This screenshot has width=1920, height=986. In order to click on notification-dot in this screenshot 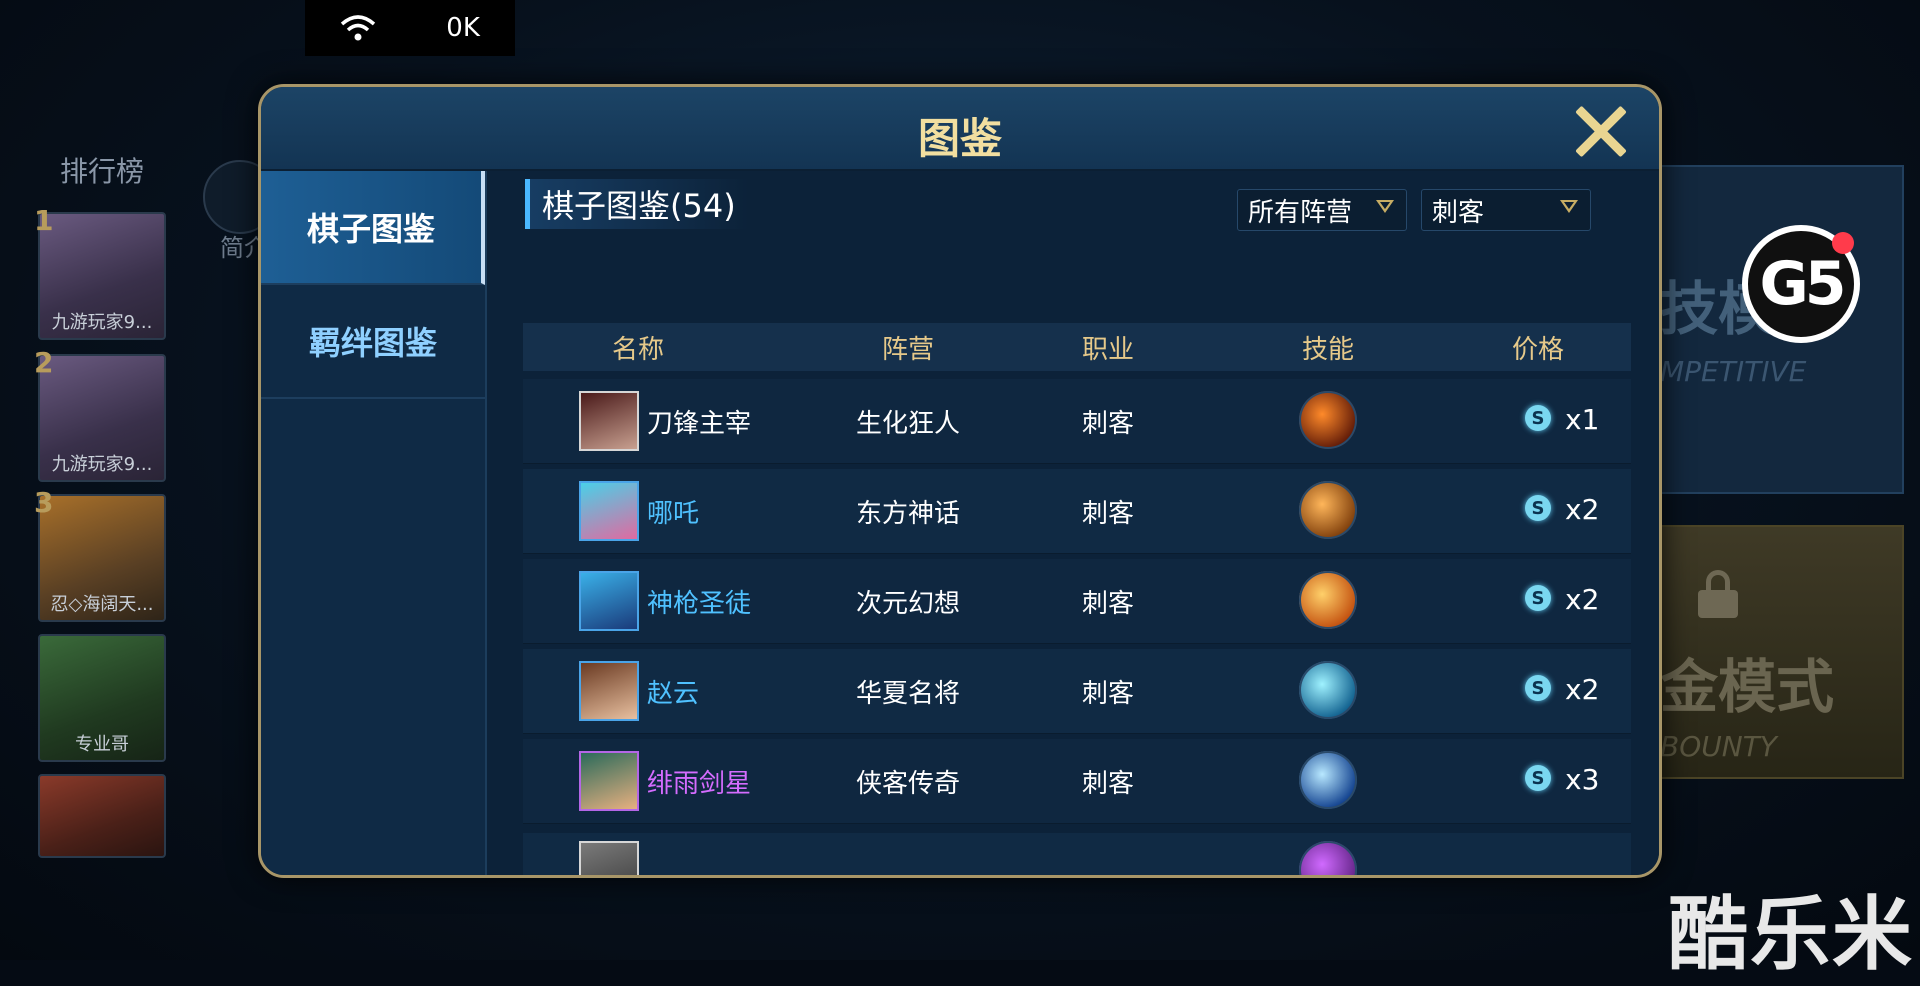, I will do `click(1843, 243)`.